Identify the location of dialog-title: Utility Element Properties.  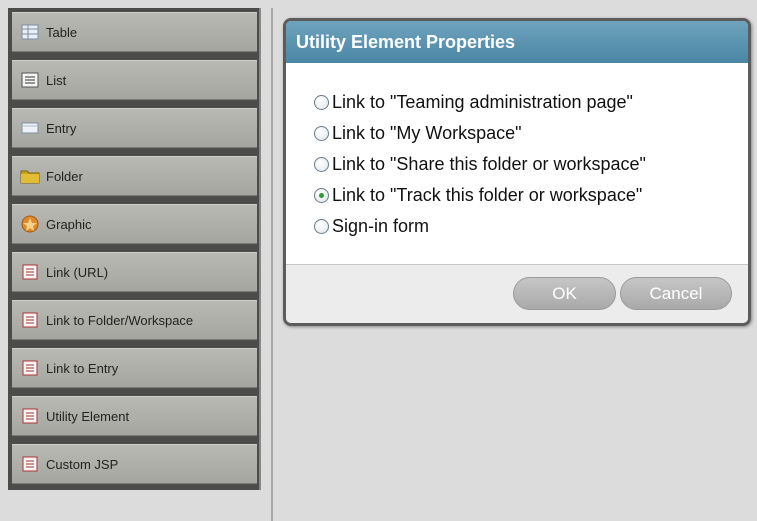
(517, 42).